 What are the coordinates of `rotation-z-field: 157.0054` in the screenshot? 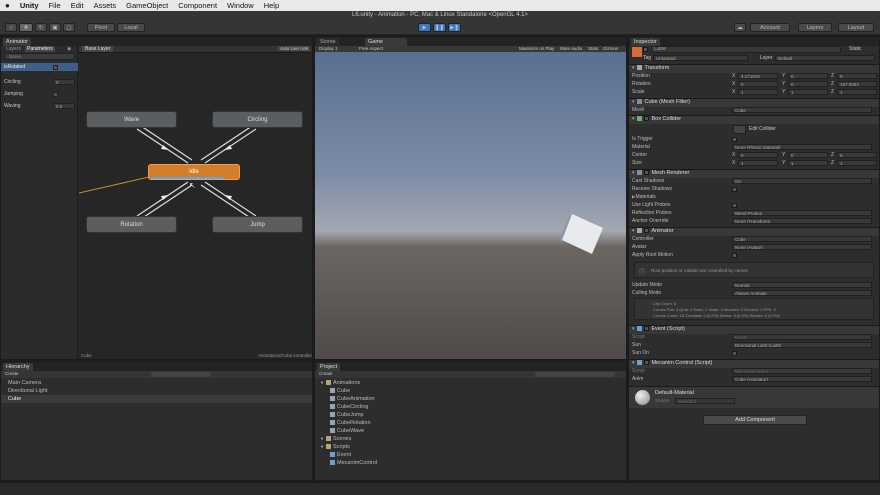 It's located at (857, 84).